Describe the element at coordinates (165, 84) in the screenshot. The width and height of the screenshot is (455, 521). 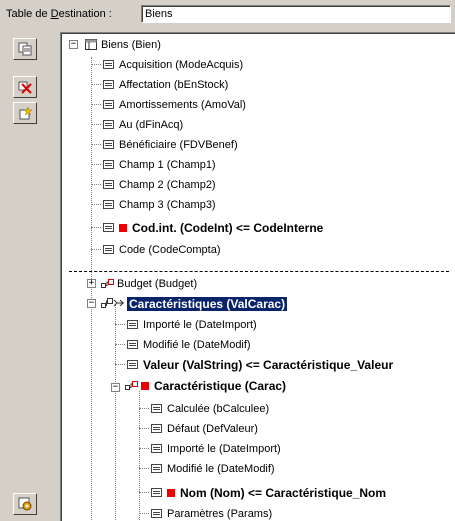
I see `tree-field: Affectation (bEnStock)` at that location.